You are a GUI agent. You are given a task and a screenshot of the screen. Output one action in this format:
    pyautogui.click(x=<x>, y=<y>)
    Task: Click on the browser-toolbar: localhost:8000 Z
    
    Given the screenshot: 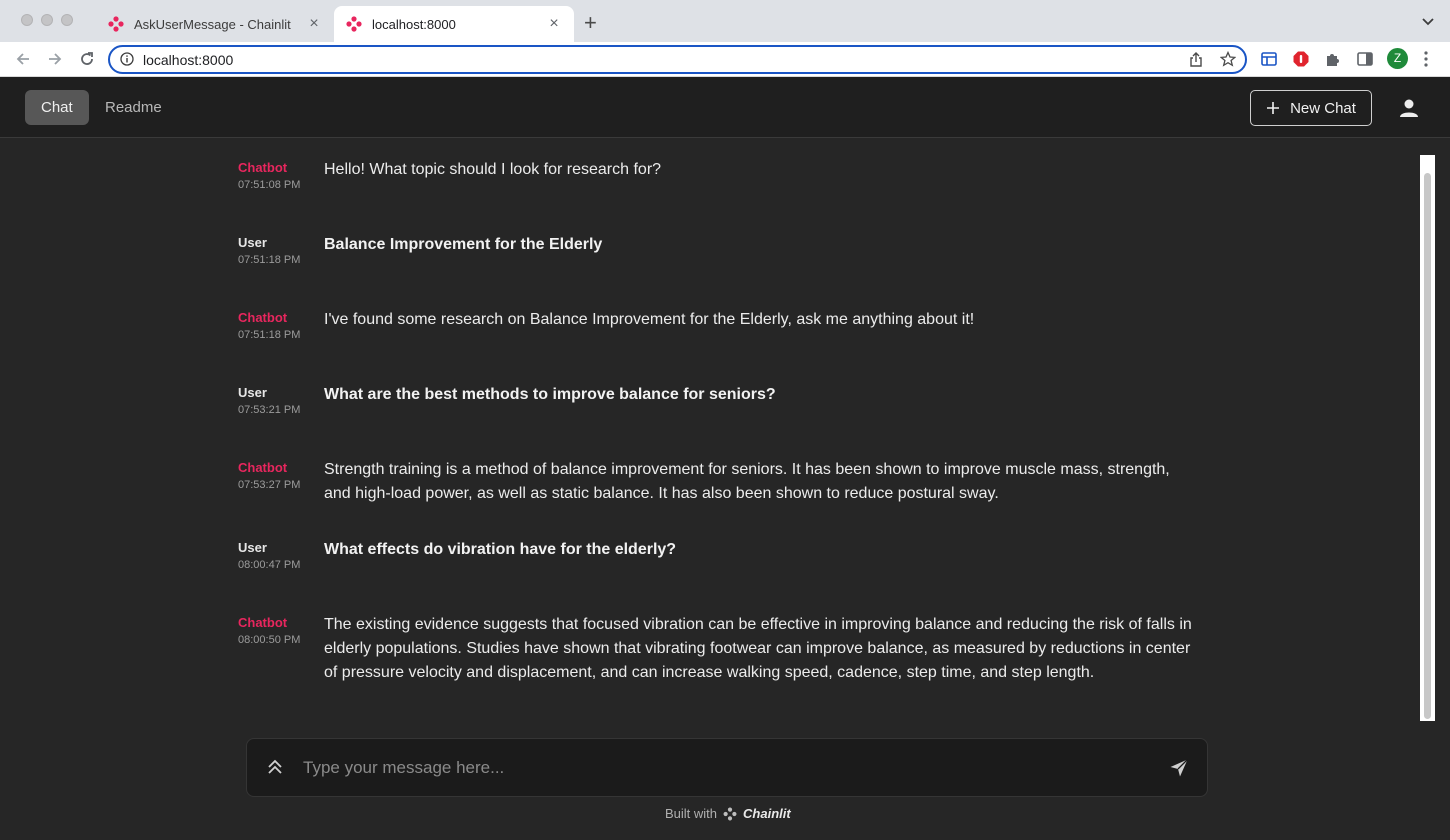 What is the action you would take?
    pyautogui.click(x=725, y=59)
    